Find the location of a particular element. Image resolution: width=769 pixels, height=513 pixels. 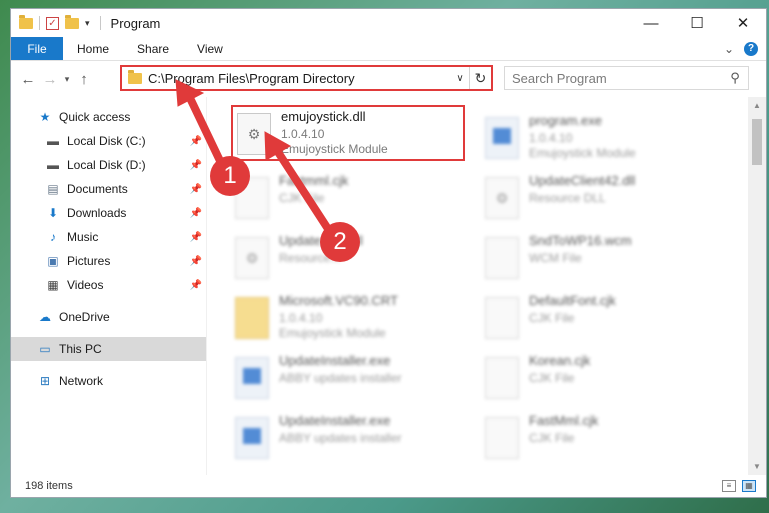

sidebar-item-music: ♪ Music 📌 is located at coordinates (108, 237).